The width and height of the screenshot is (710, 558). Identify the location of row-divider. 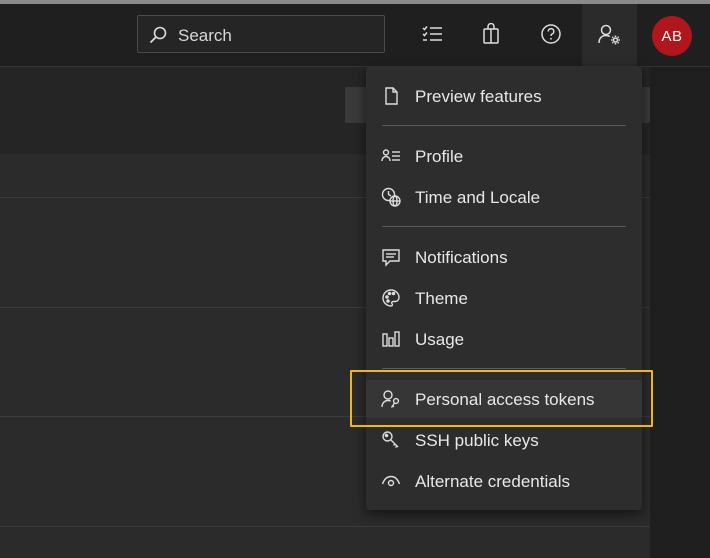
(325, 526).